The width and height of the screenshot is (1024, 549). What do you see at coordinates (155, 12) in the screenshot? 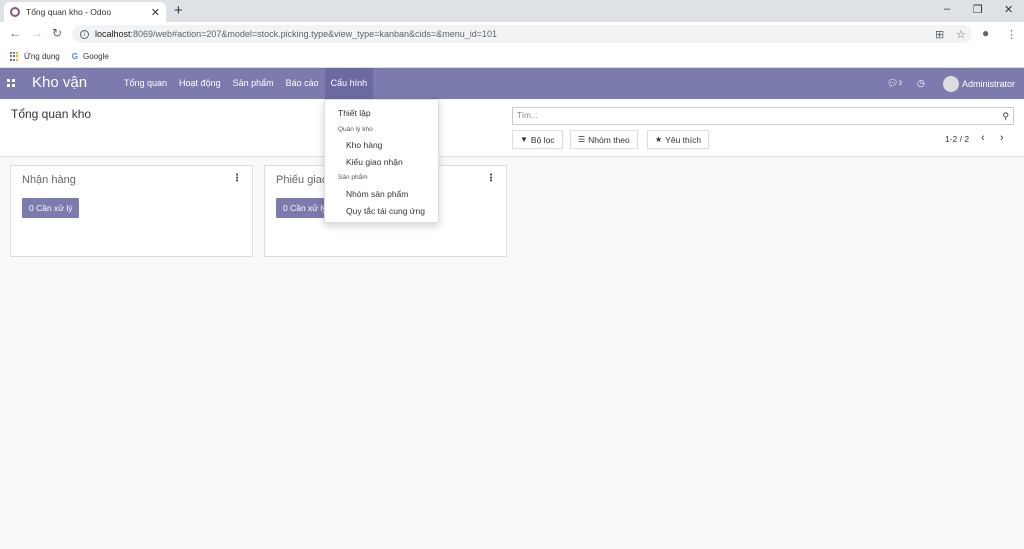
I see `close-tab-icon: ✕` at bounding box center [155, 12].